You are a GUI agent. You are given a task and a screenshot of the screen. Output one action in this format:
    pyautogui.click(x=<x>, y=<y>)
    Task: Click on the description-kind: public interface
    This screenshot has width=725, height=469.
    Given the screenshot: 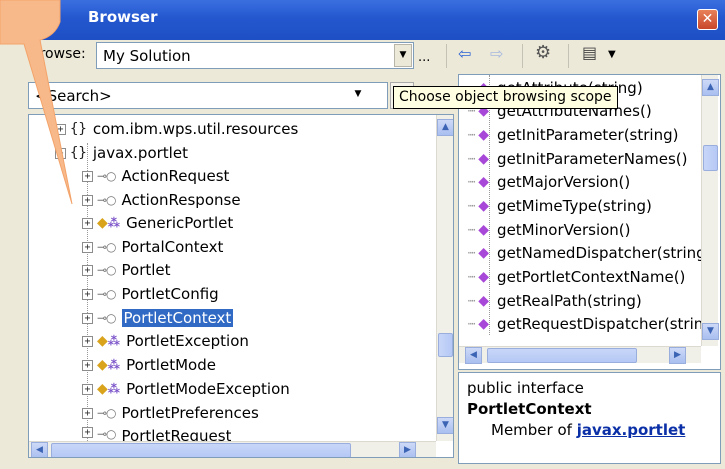 What is the action you would take?
    pyautogui.click(x=525, y=388)
    